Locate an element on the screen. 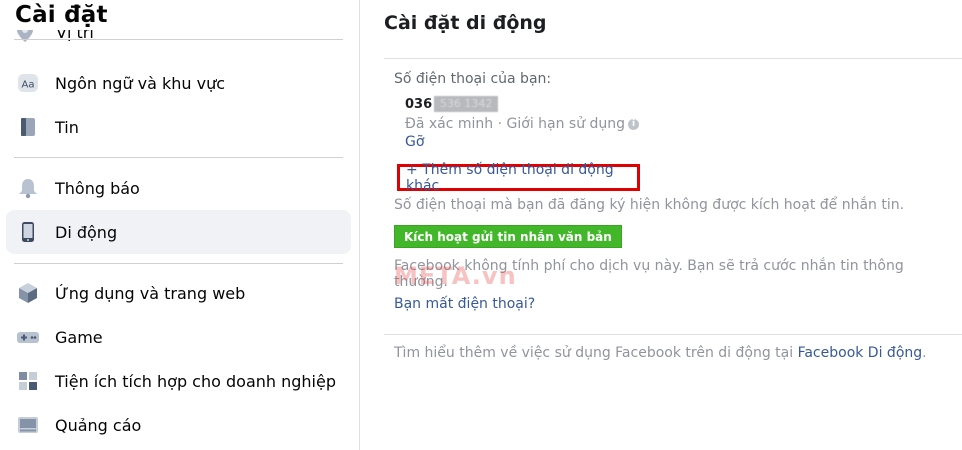 This screenshot has width=962, height=450. facebook-mobile-link: Facebook Di động is located at coordinates (860, 353).